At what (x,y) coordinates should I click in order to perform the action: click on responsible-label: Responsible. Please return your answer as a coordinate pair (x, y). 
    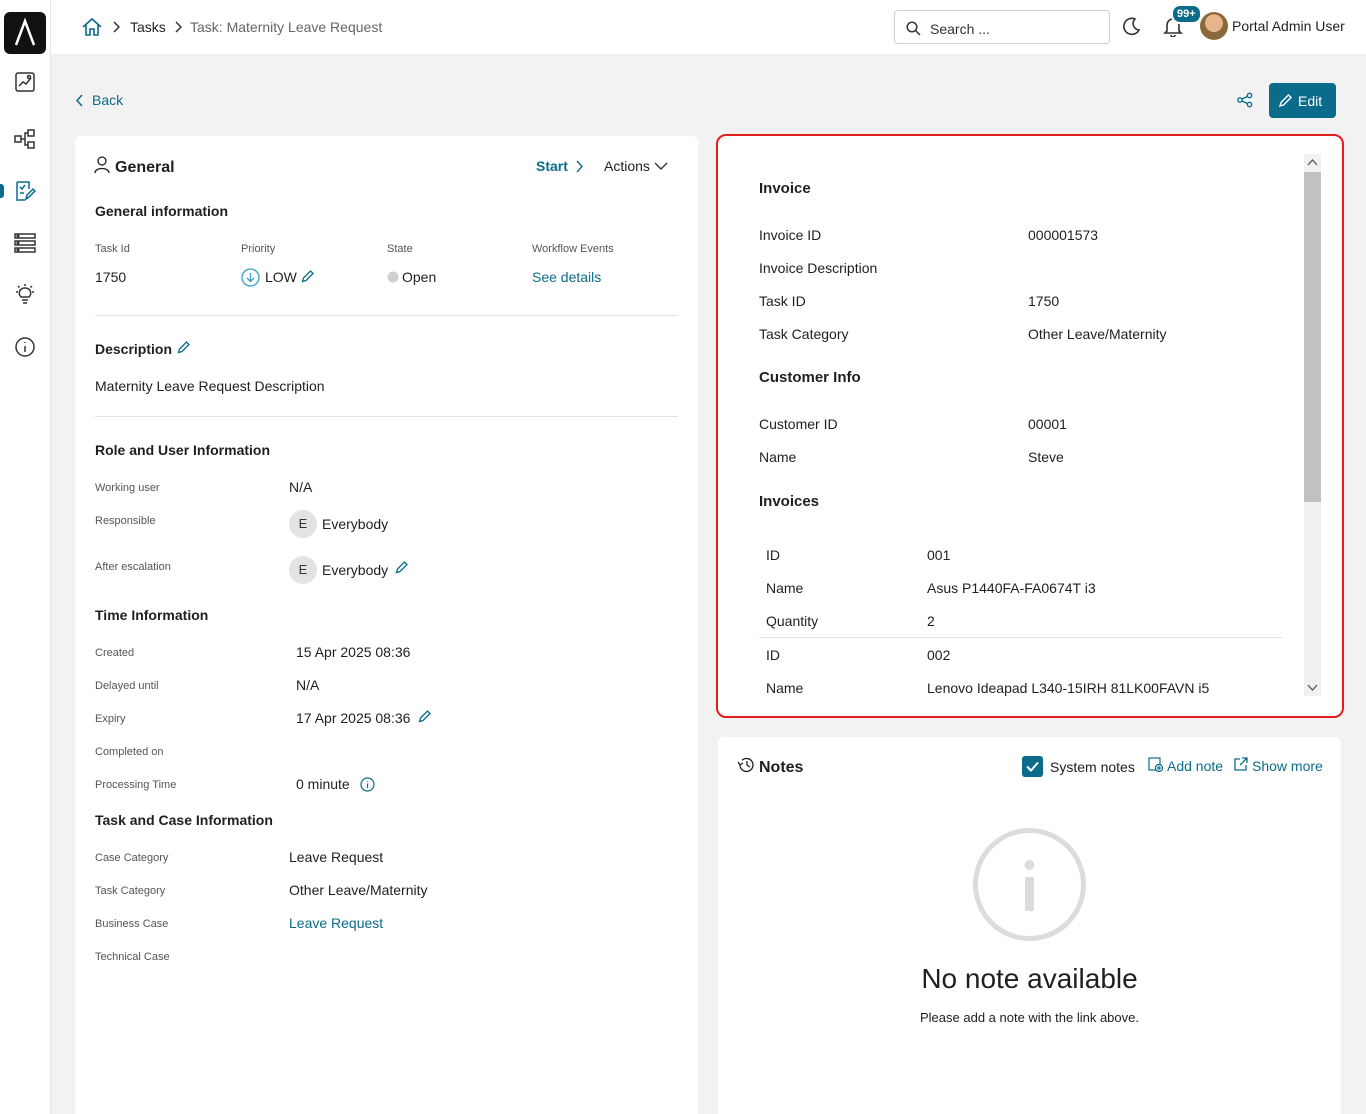
    Looking at the image, I should click on (125, 521).